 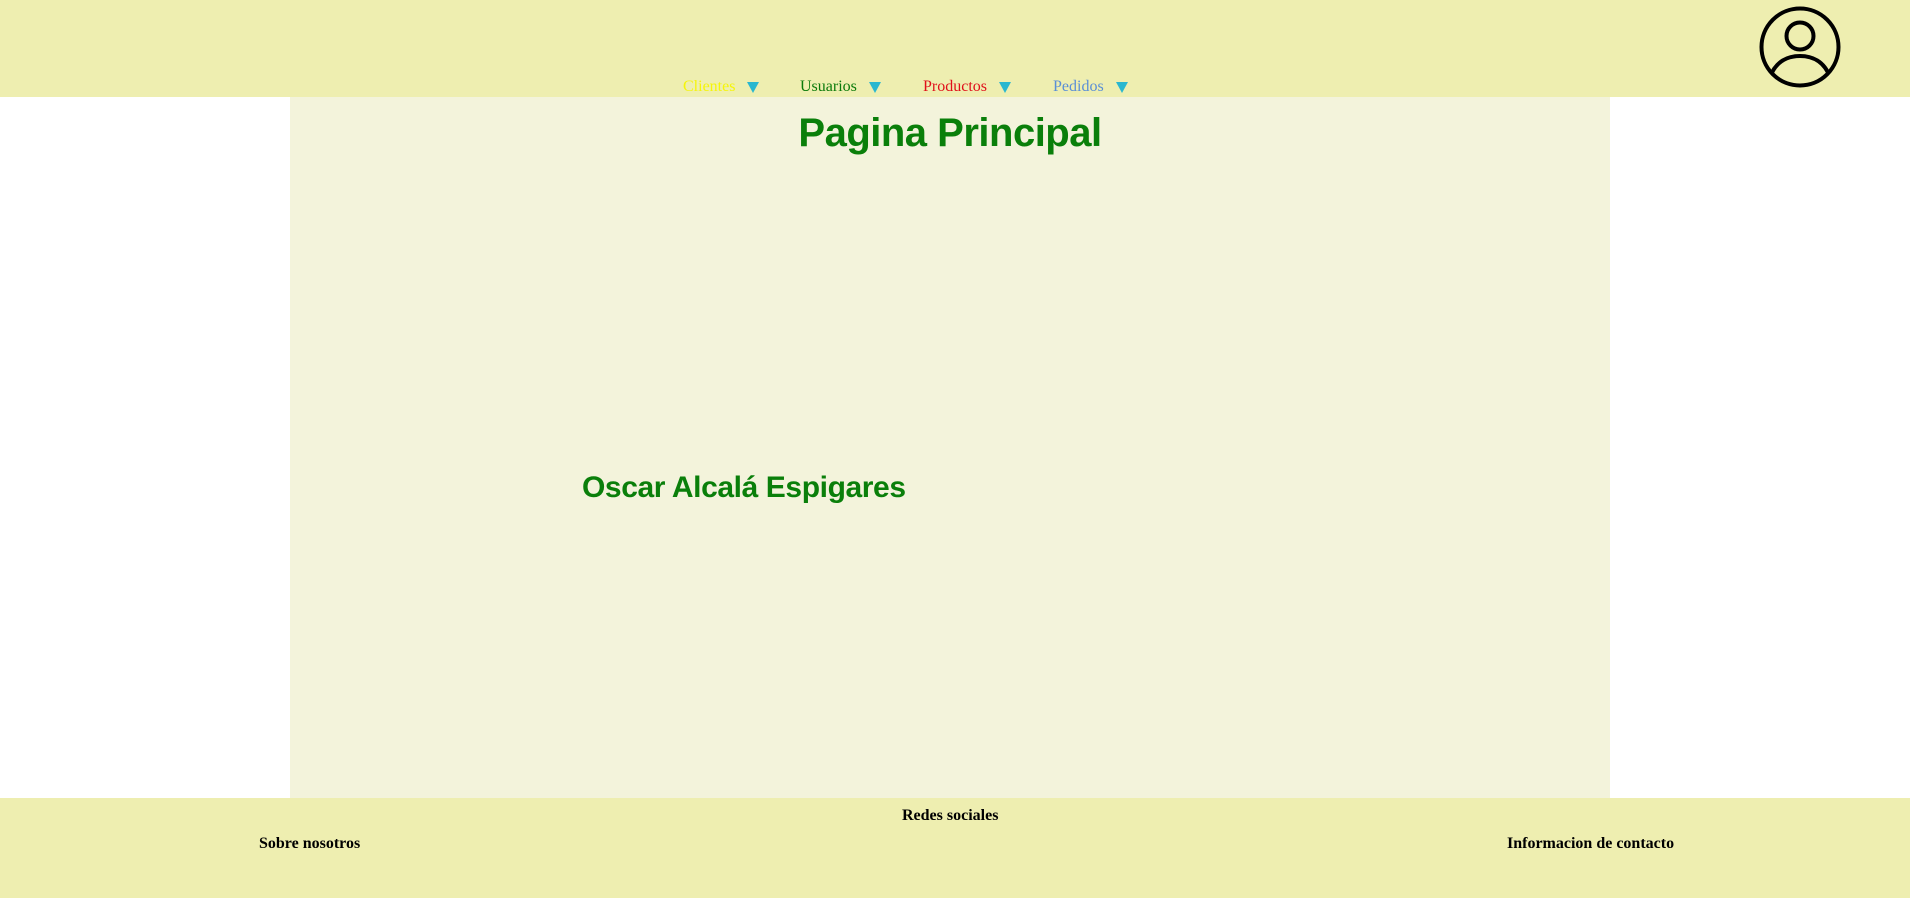 I want to click on page-title: Pagina Principal, so click(x=950, y=133).